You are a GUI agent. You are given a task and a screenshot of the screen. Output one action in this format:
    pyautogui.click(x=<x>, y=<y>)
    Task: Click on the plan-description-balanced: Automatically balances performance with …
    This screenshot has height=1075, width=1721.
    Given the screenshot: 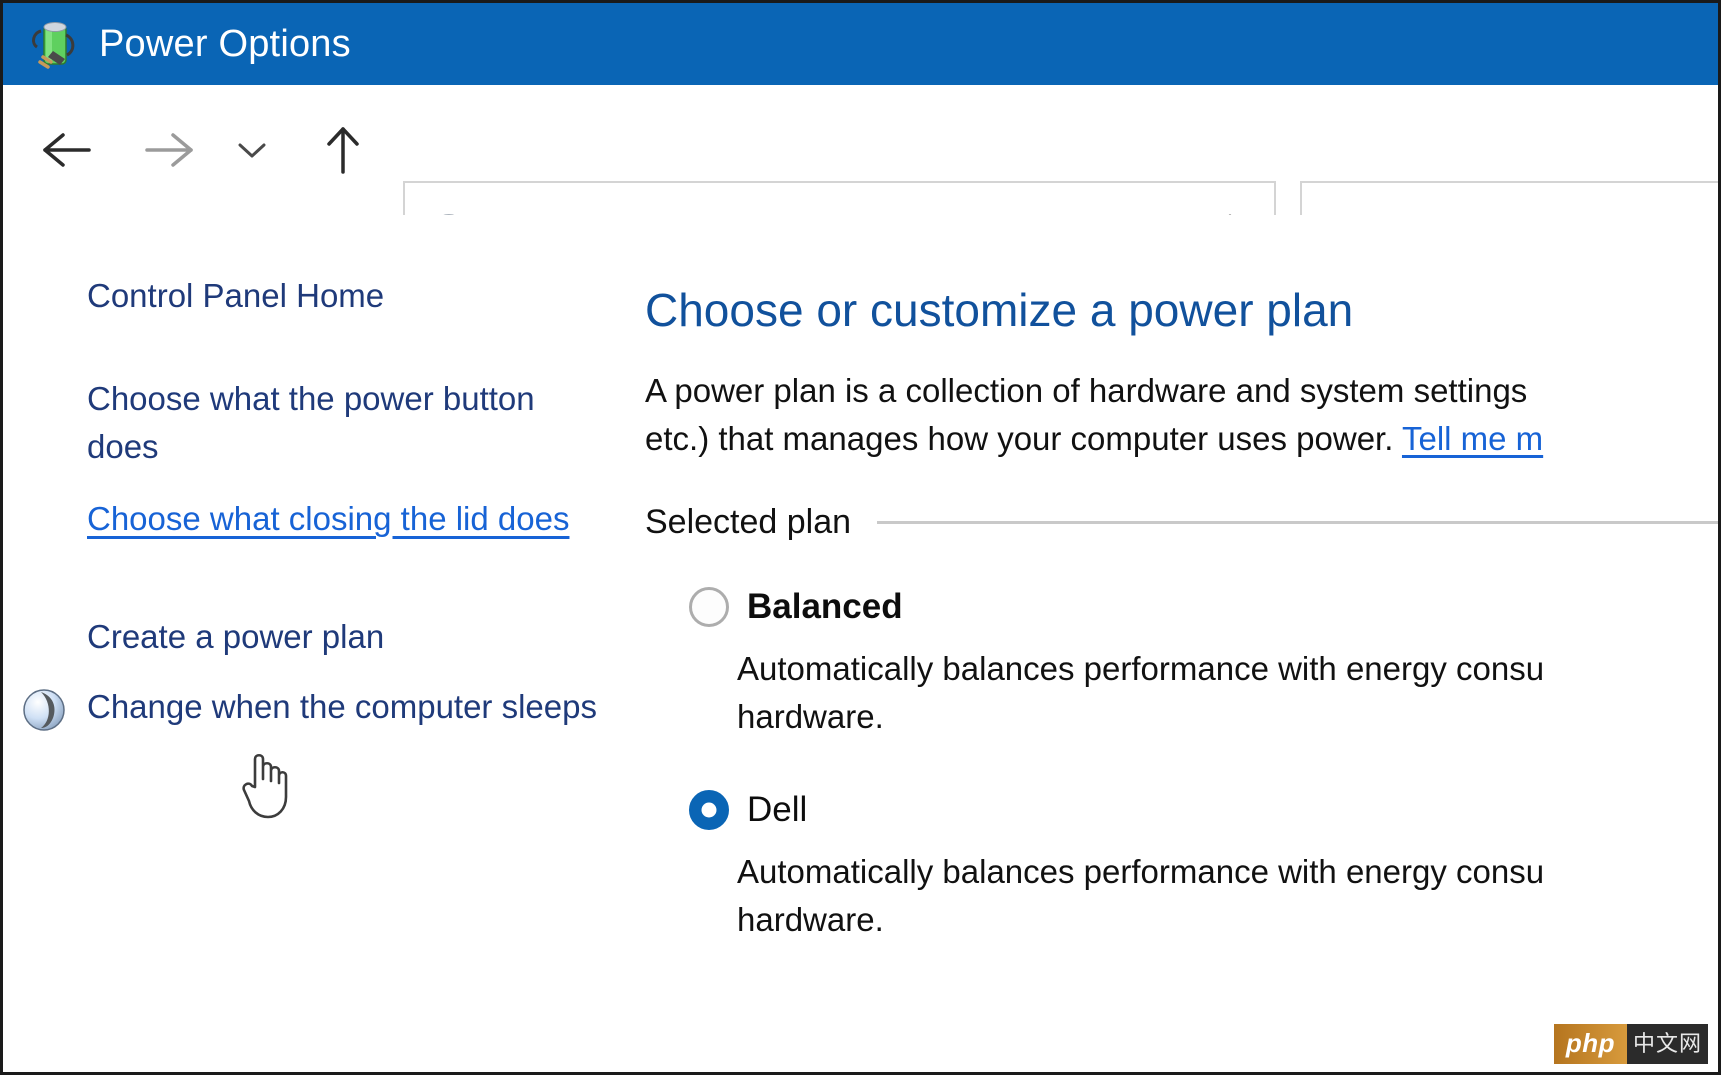 What is the action you would take?
    pyautogui.click(x=1141, y=692)
    